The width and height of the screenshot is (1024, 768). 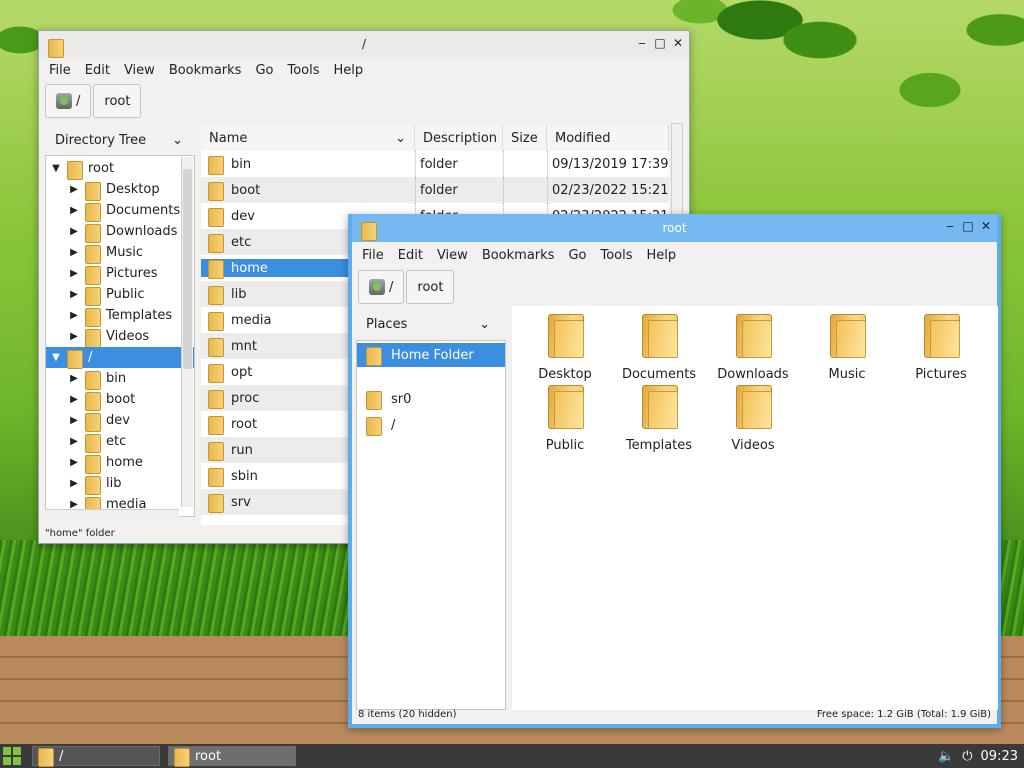 What do you see at coordinates (659, 347) in the screenshot?
I see `folder-item: Documents` at bounding box center [659, 347].